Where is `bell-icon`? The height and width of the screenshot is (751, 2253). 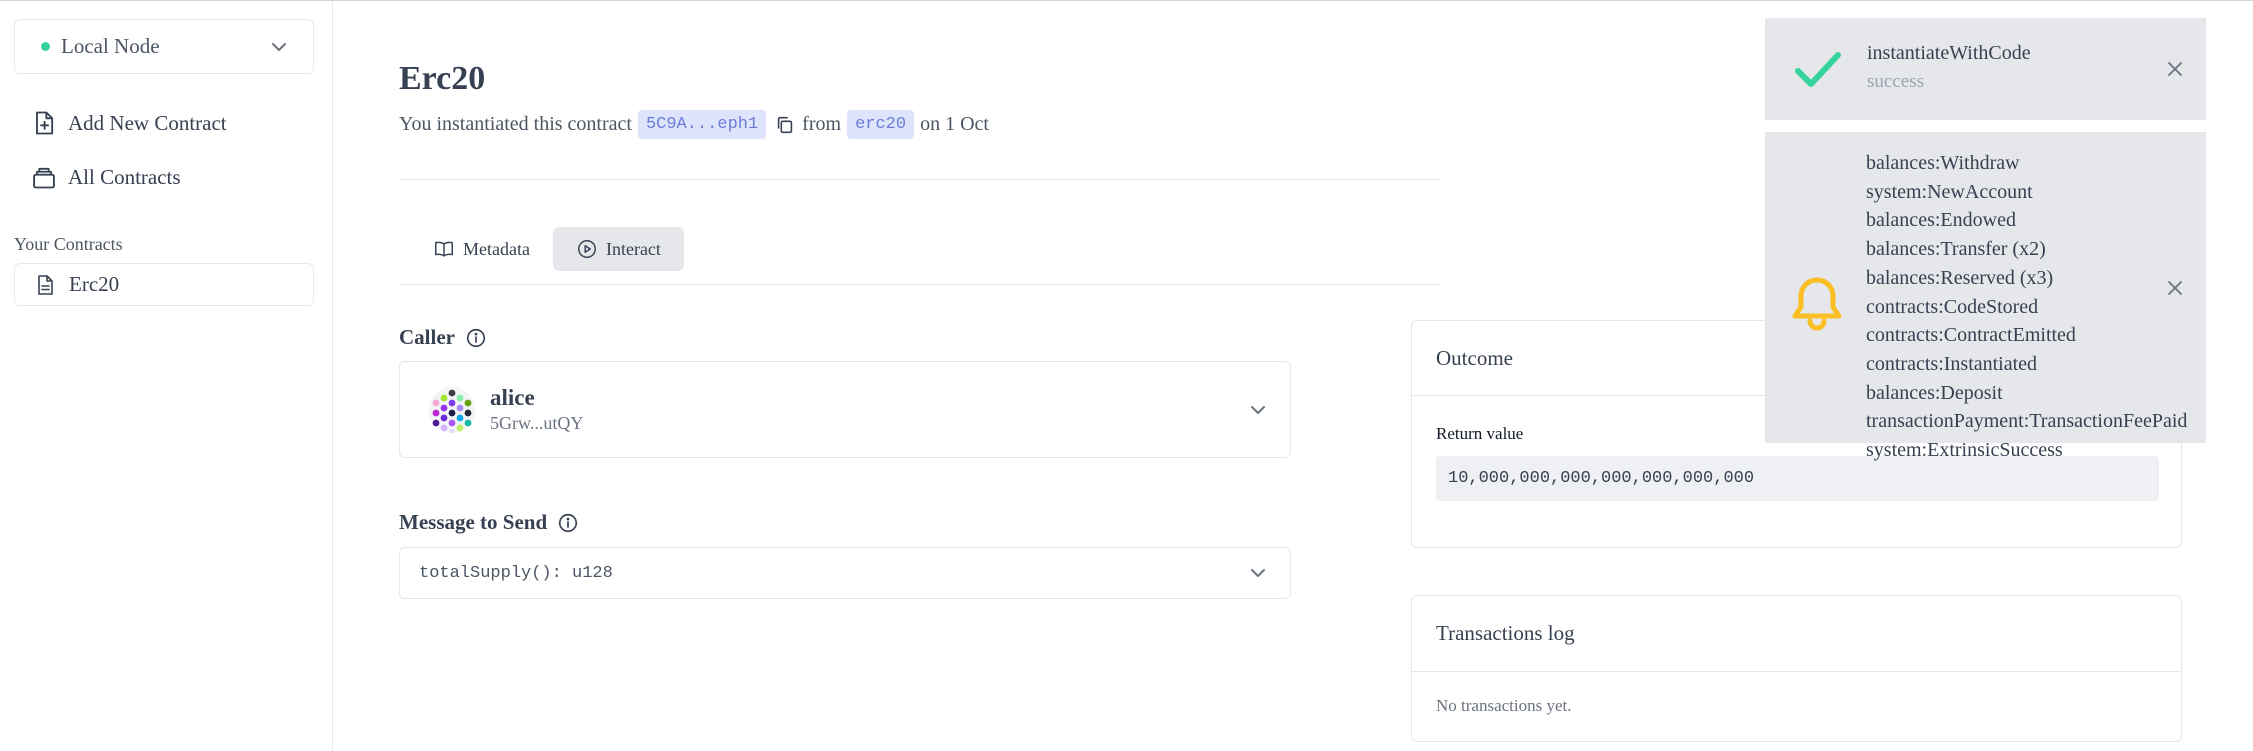
bell-icon is located at coordinates (1817, 304).